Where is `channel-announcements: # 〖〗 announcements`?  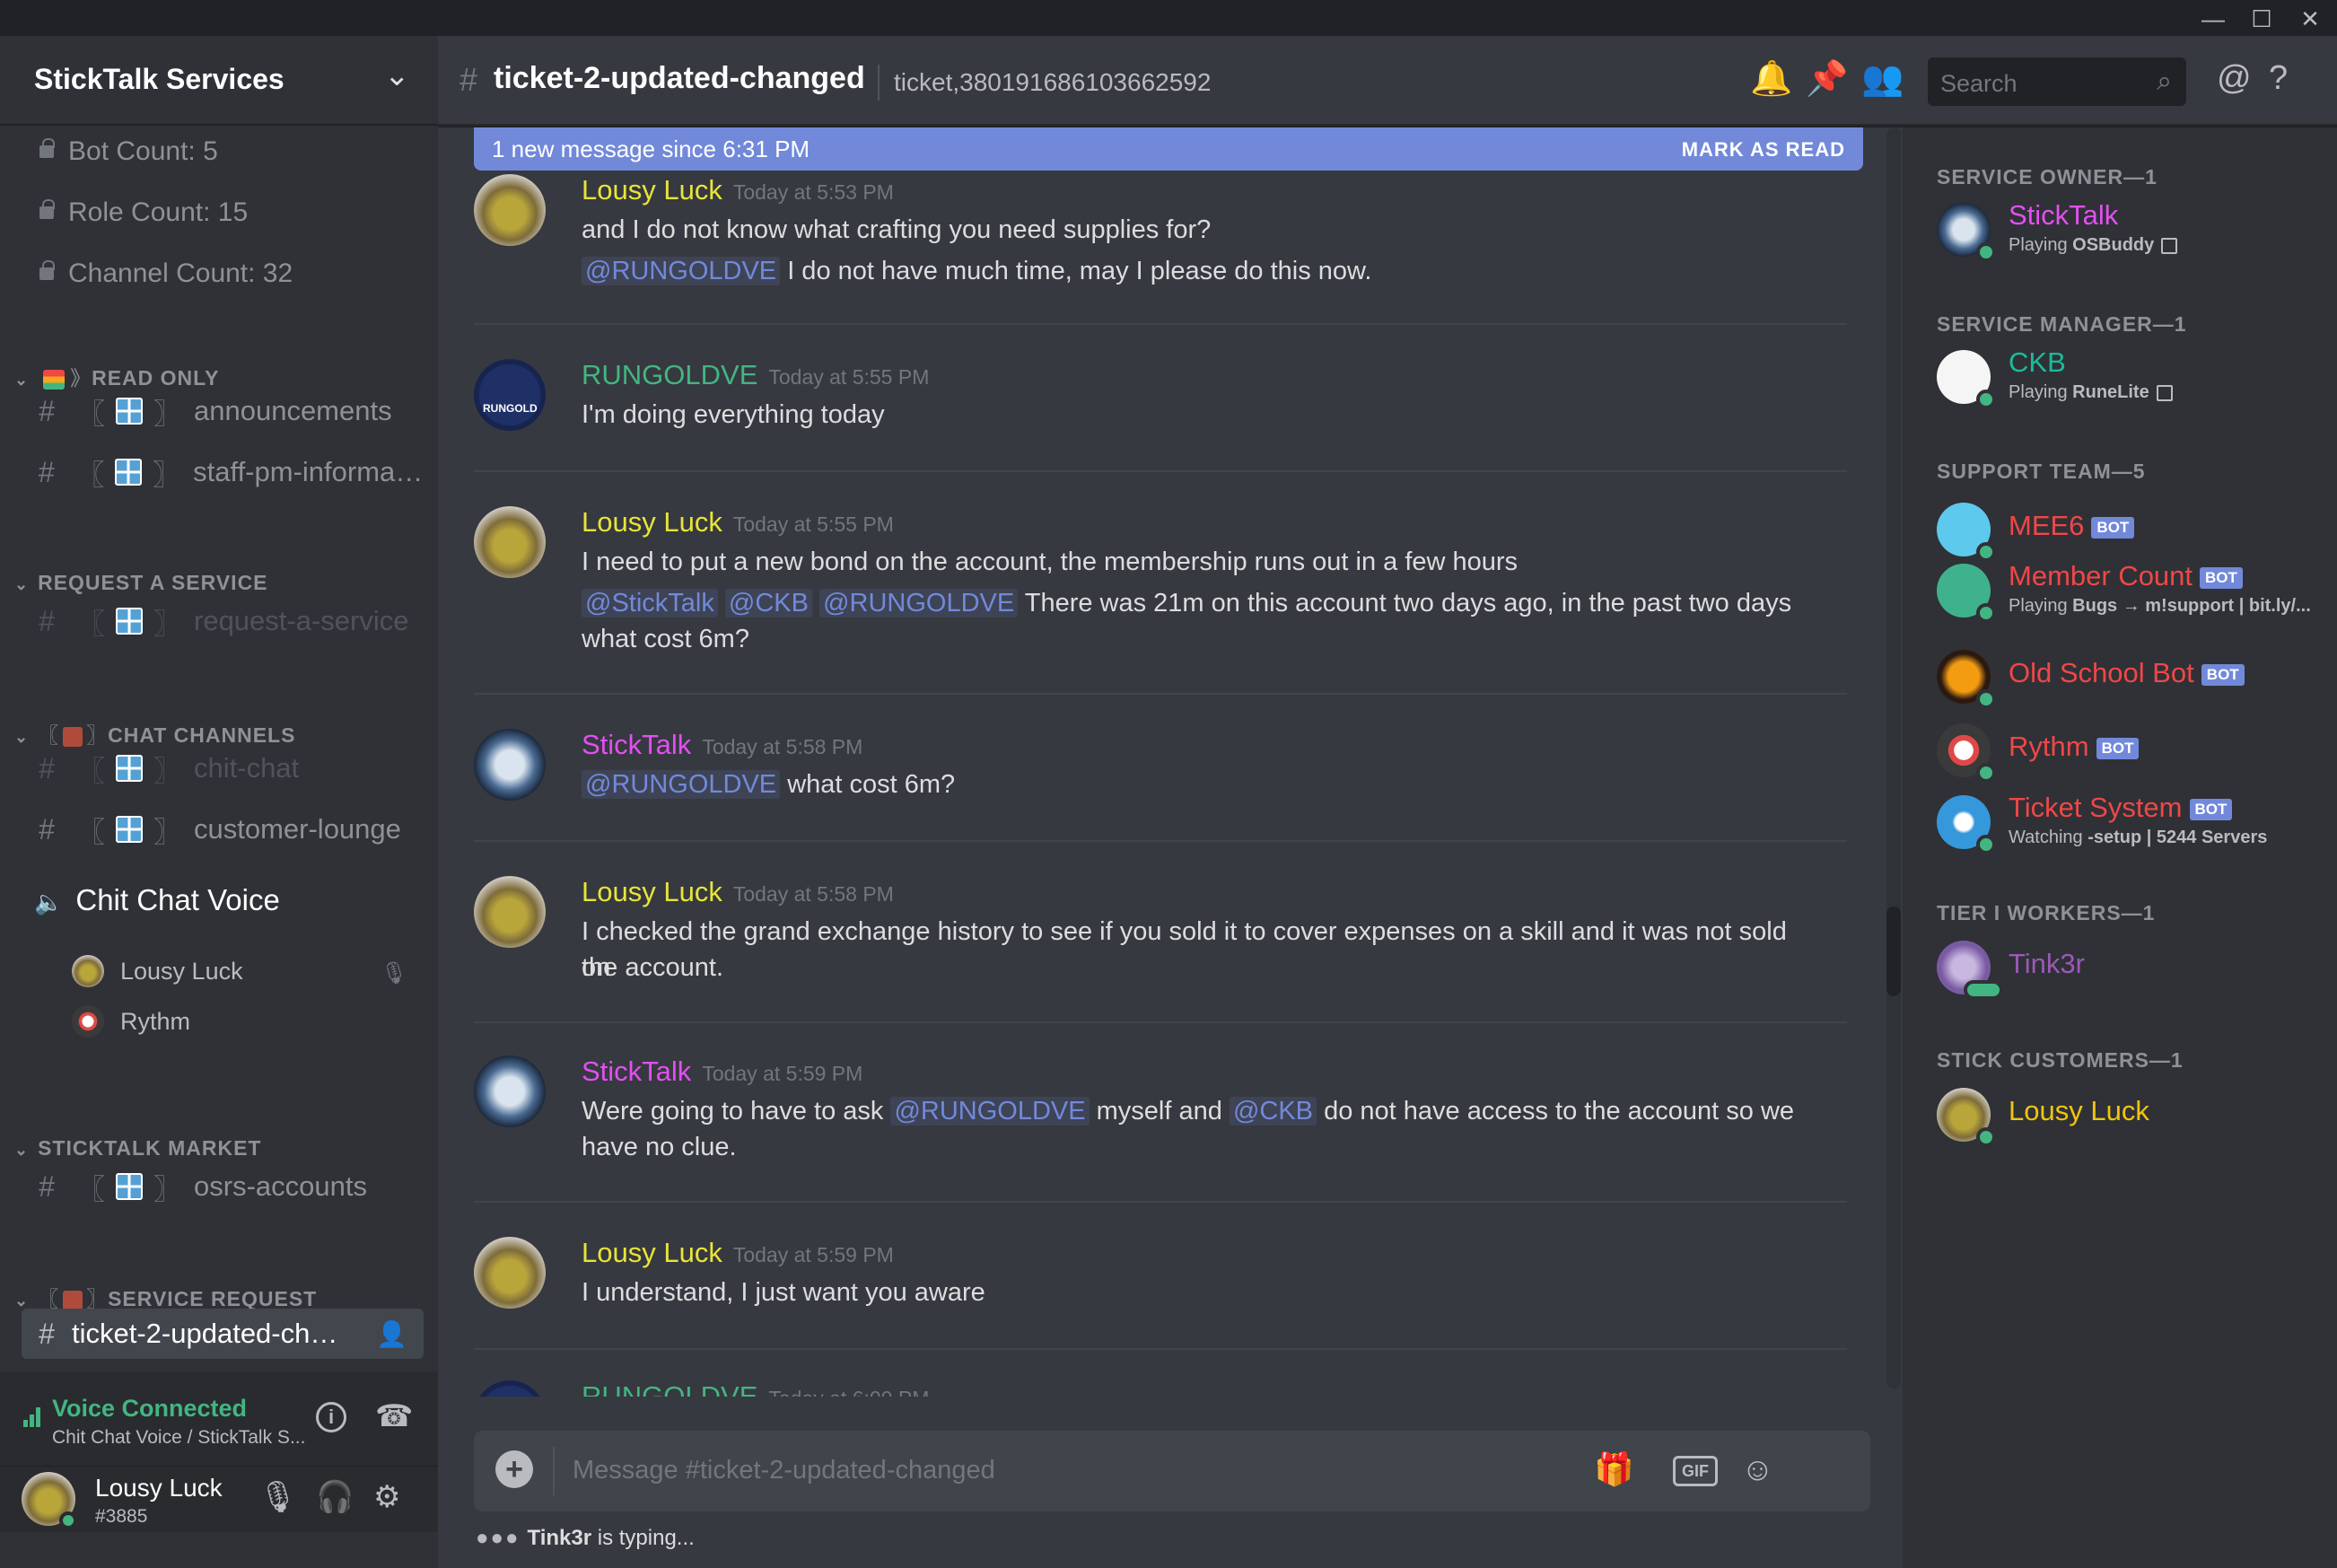 channel-announcements: # 〖〗 announcements is located at coordinates (223, 411).